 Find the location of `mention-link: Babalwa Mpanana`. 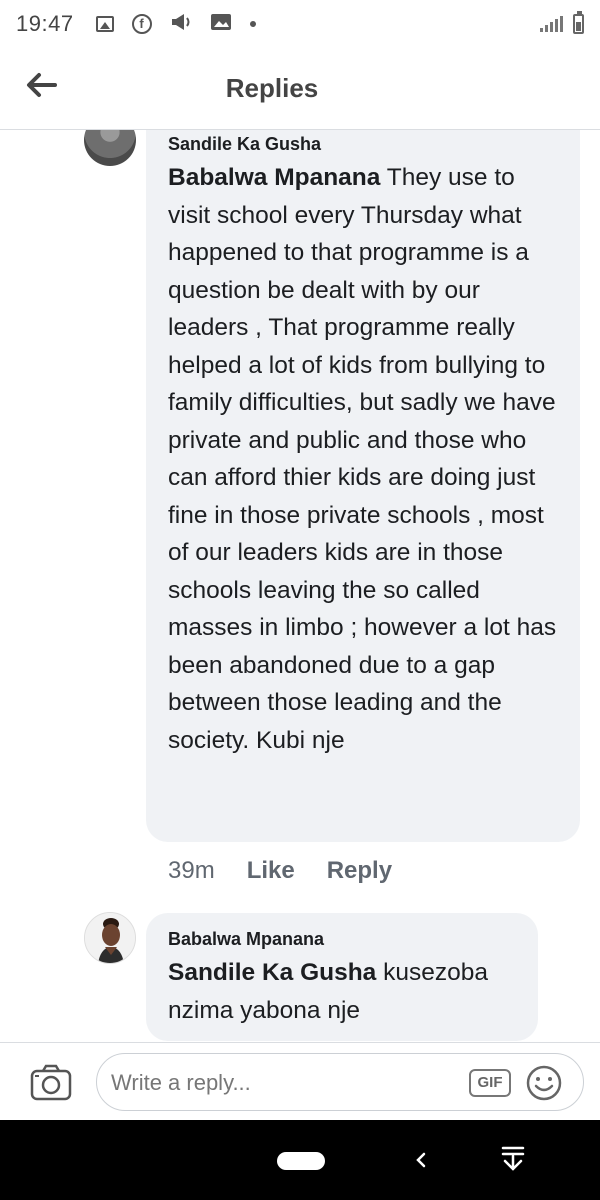

mention-link: Babalwa Mpanana is located at coordinates (274, 177).